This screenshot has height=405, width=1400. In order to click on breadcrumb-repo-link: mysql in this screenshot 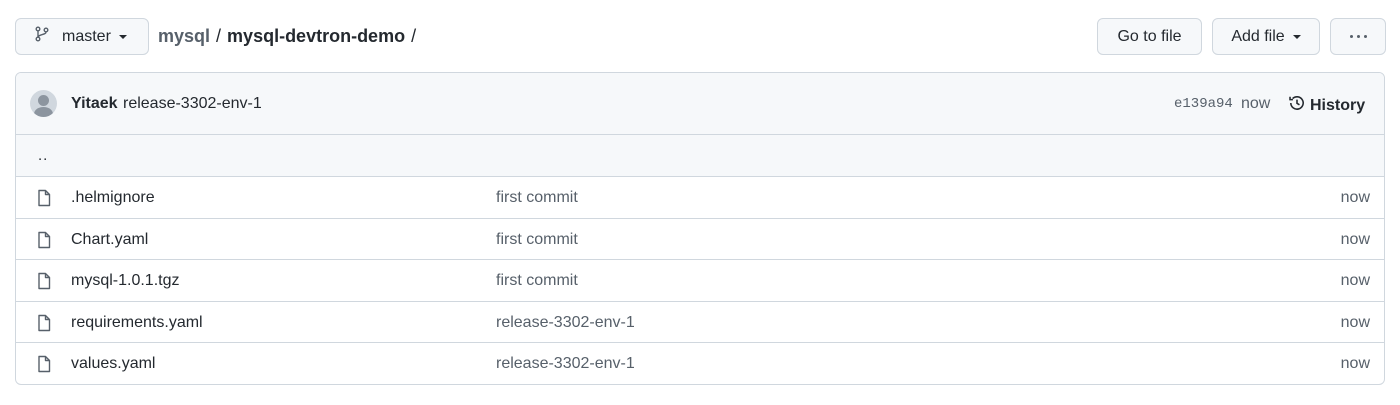, I will do `click(184, 36)`.